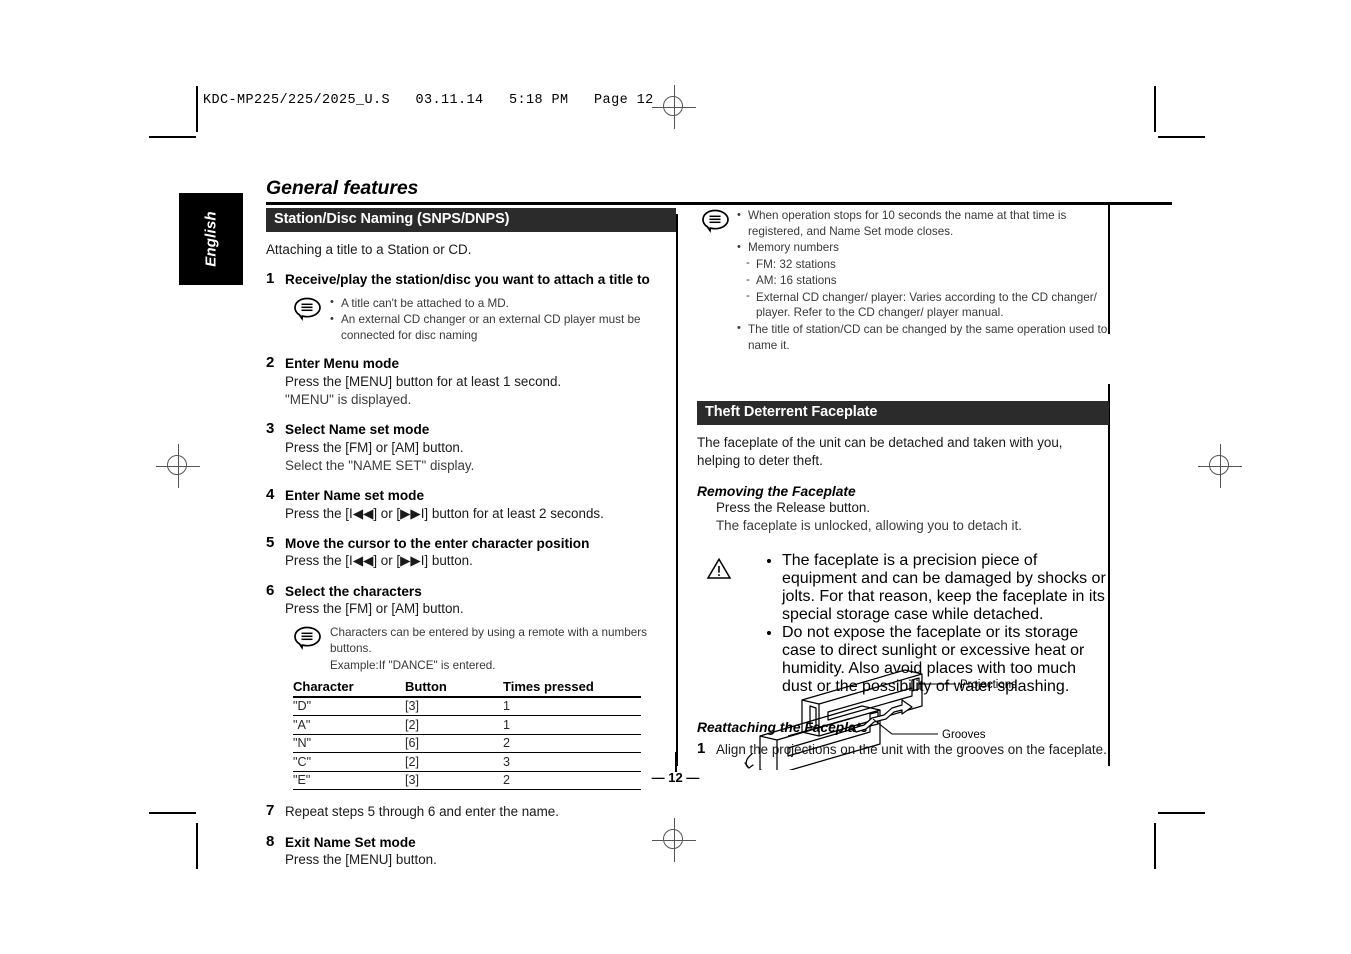 The image size is (1351, 954). I want to click on crop-mark-bottom-left-horizontal, so click(172, 813).